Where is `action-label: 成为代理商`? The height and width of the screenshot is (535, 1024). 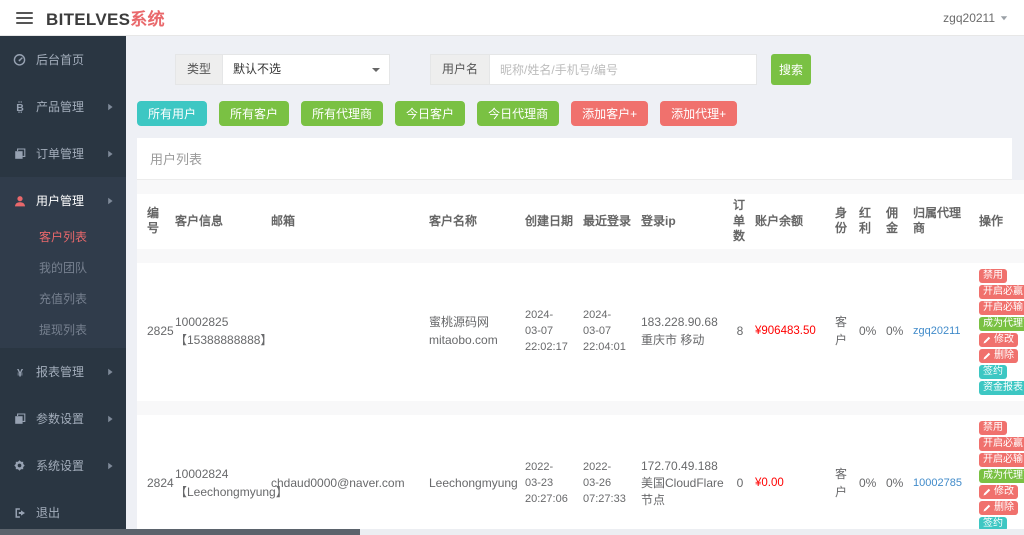
action-label: 成为代理商 is located at coordinates (1003, 323).